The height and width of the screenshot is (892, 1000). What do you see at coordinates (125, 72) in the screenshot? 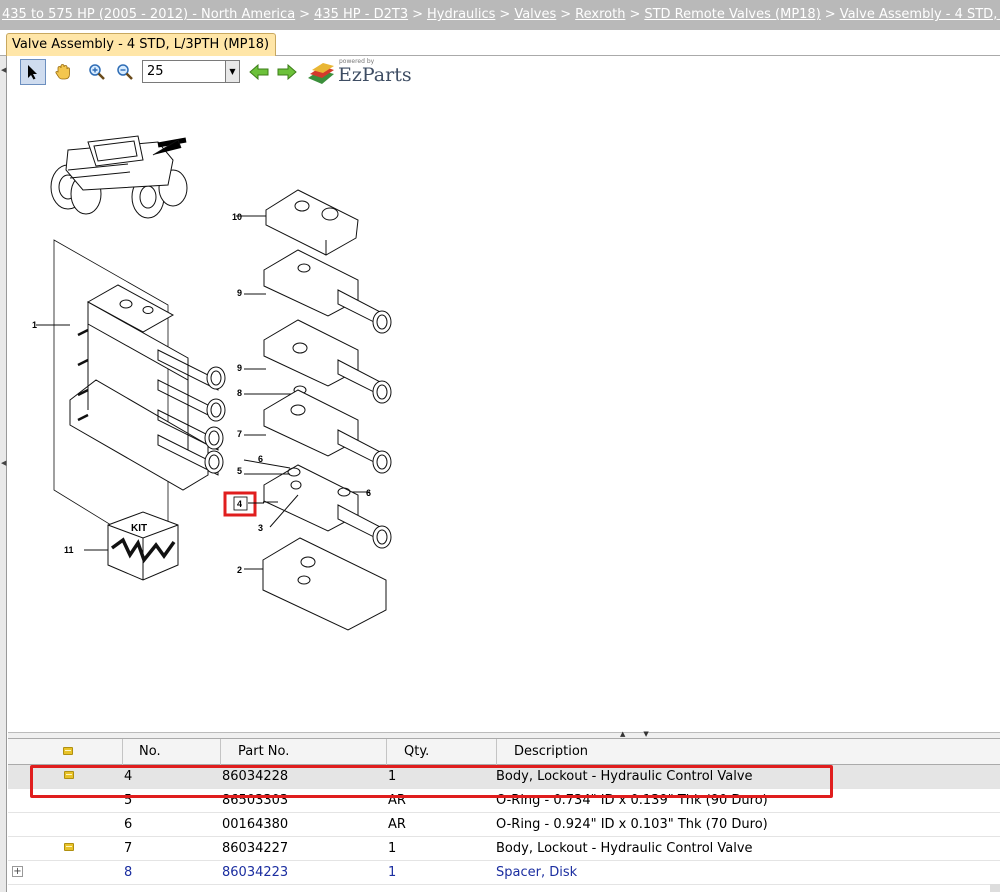
I see `zoom-out-icon` at bounding box center [125, 72].